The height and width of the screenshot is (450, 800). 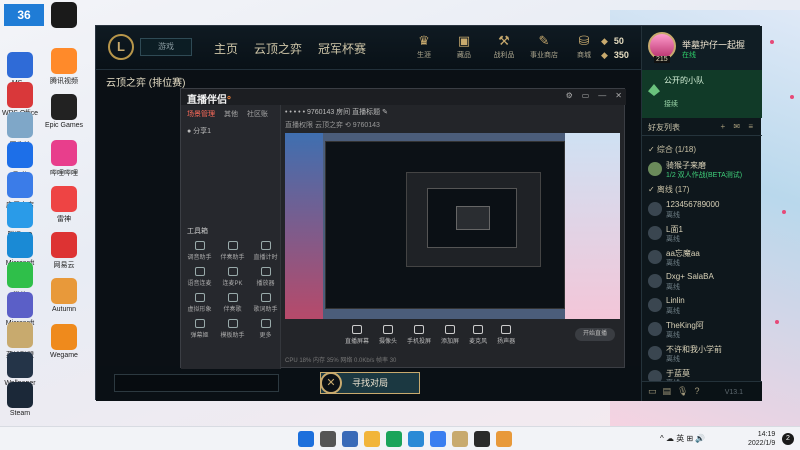 I want to click on tab-community: 社区账, so click(x=257, y=114).